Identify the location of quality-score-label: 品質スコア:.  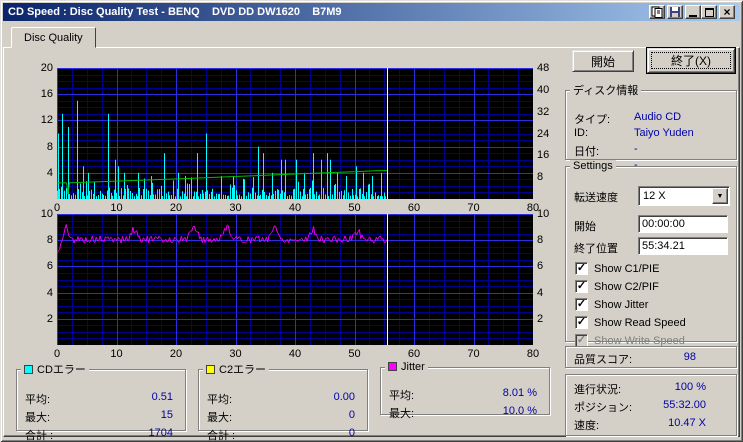
(603, 360).